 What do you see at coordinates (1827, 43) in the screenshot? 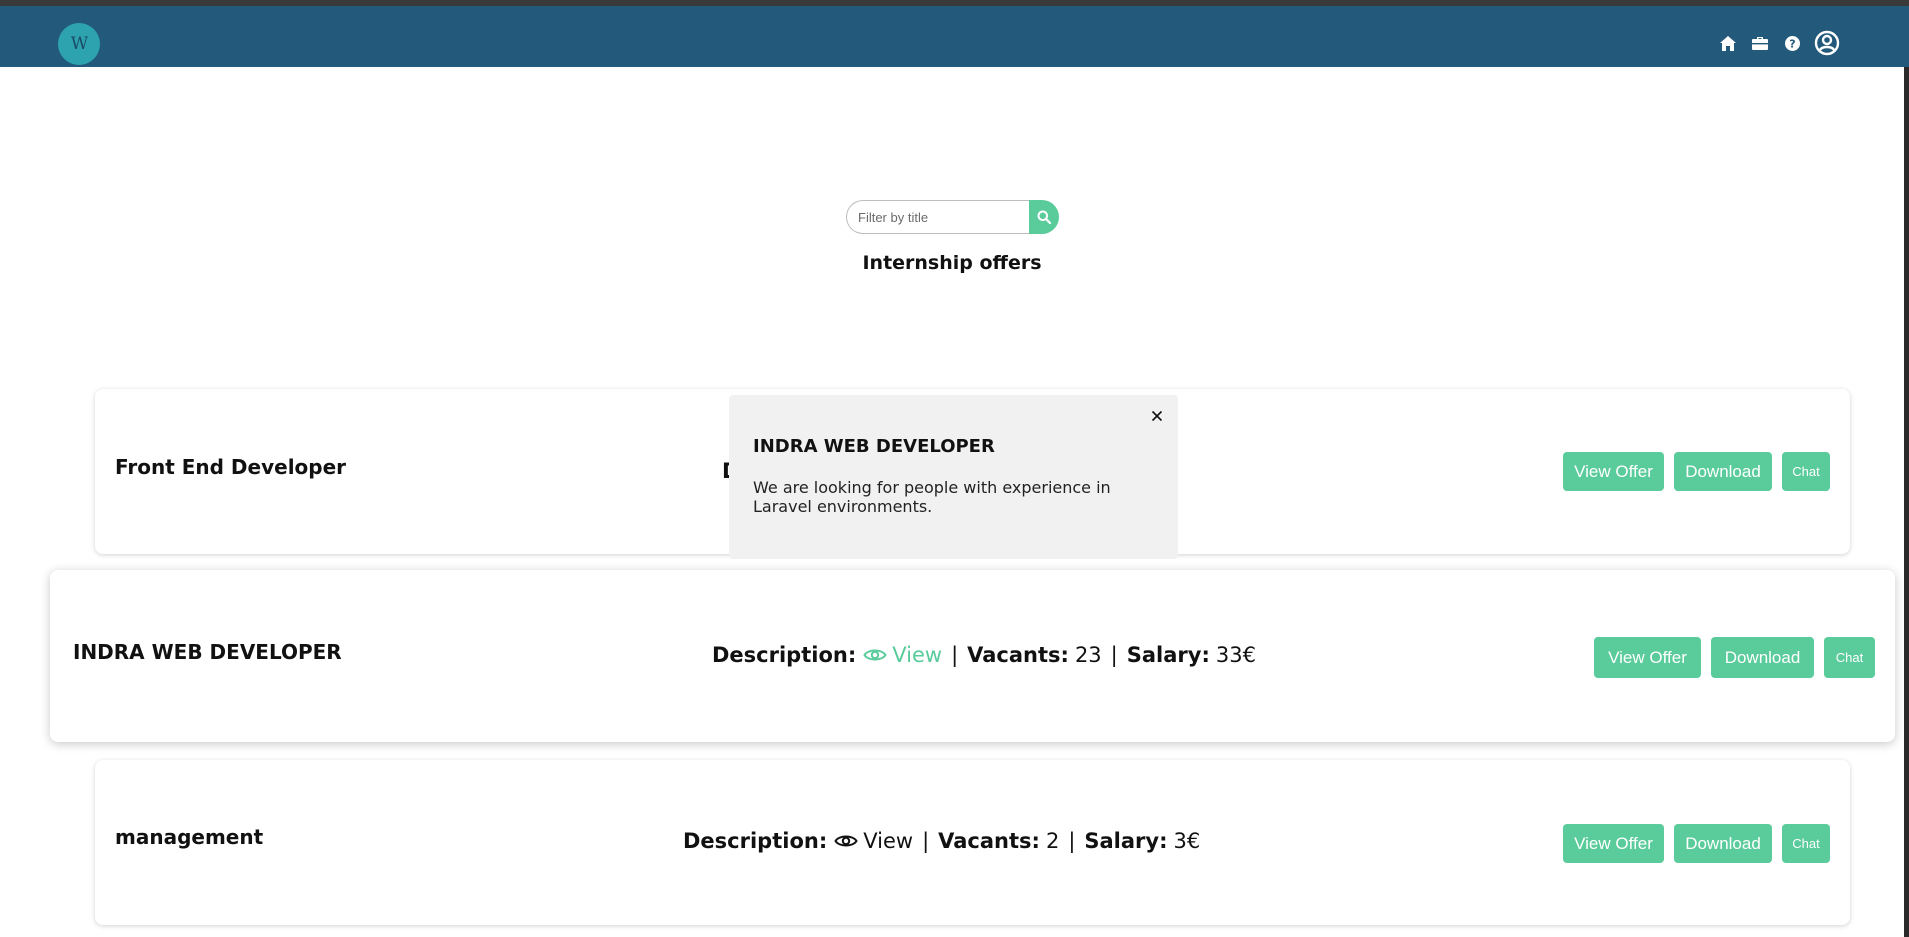
I see `user-icon` at bounding box center [1827, 43].